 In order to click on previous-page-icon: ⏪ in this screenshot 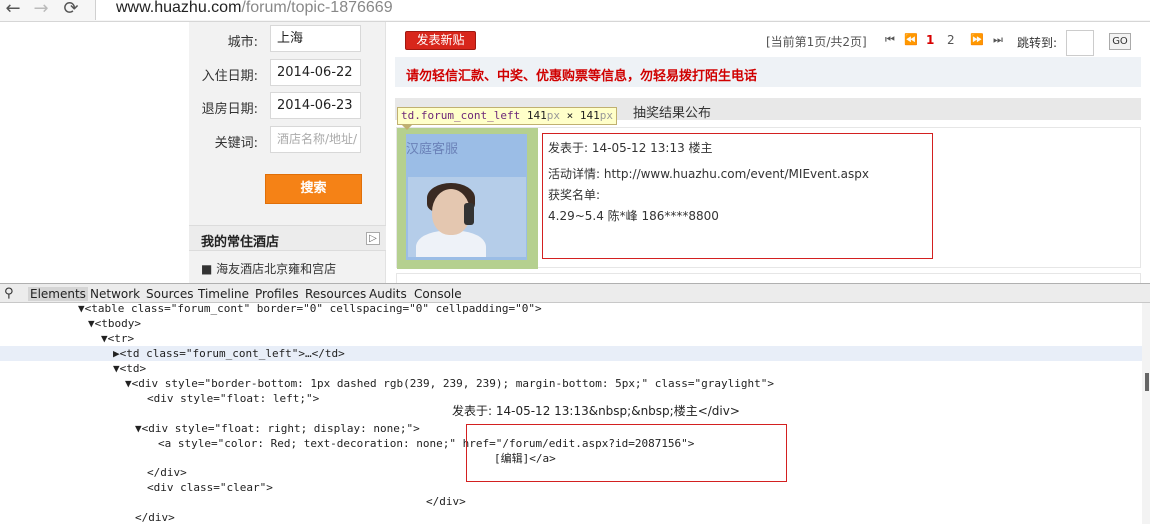, I will do `click(911, 39)`.